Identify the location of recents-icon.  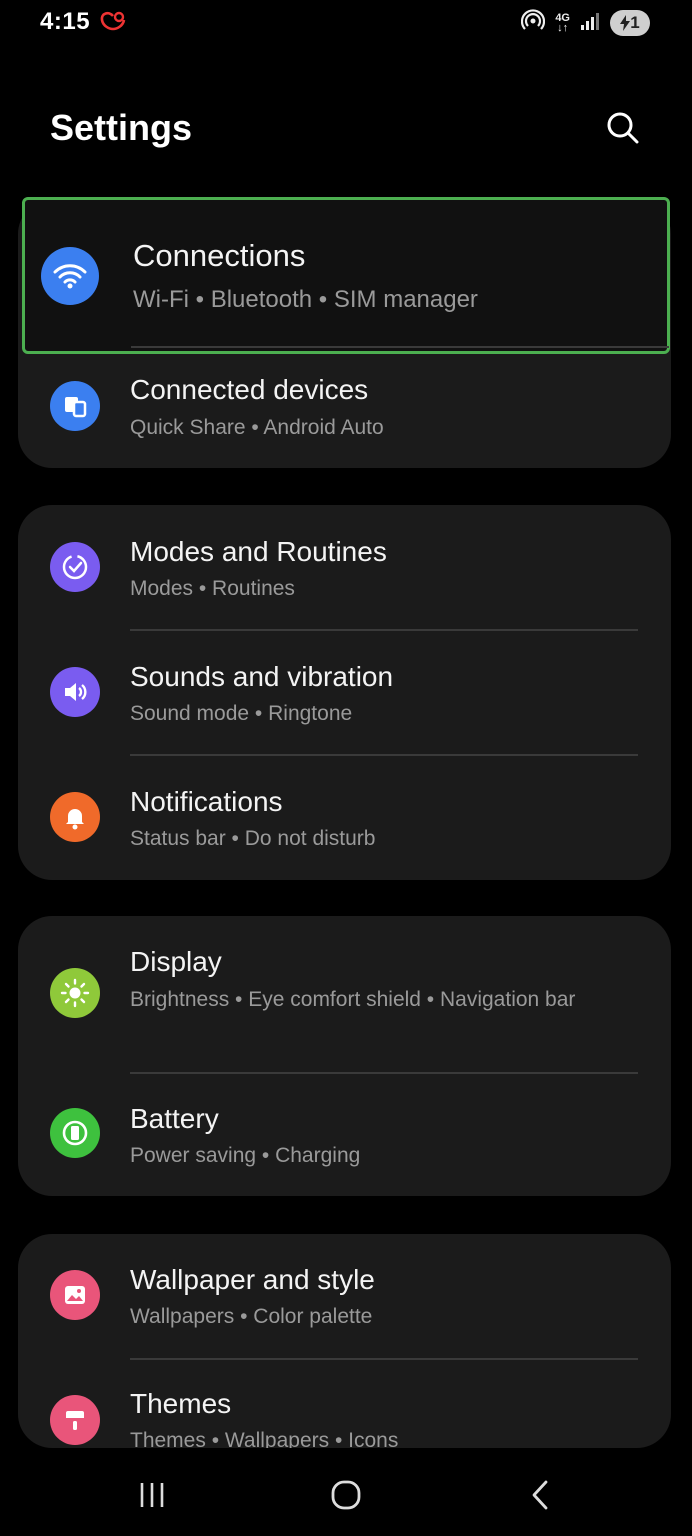
(152, 1495).